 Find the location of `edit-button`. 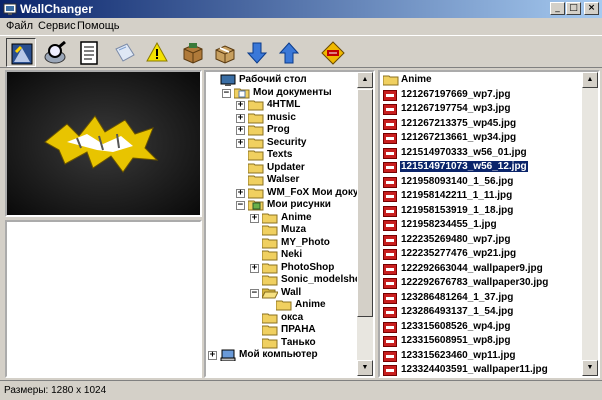

edit-button is located at coordinates (125, 52).